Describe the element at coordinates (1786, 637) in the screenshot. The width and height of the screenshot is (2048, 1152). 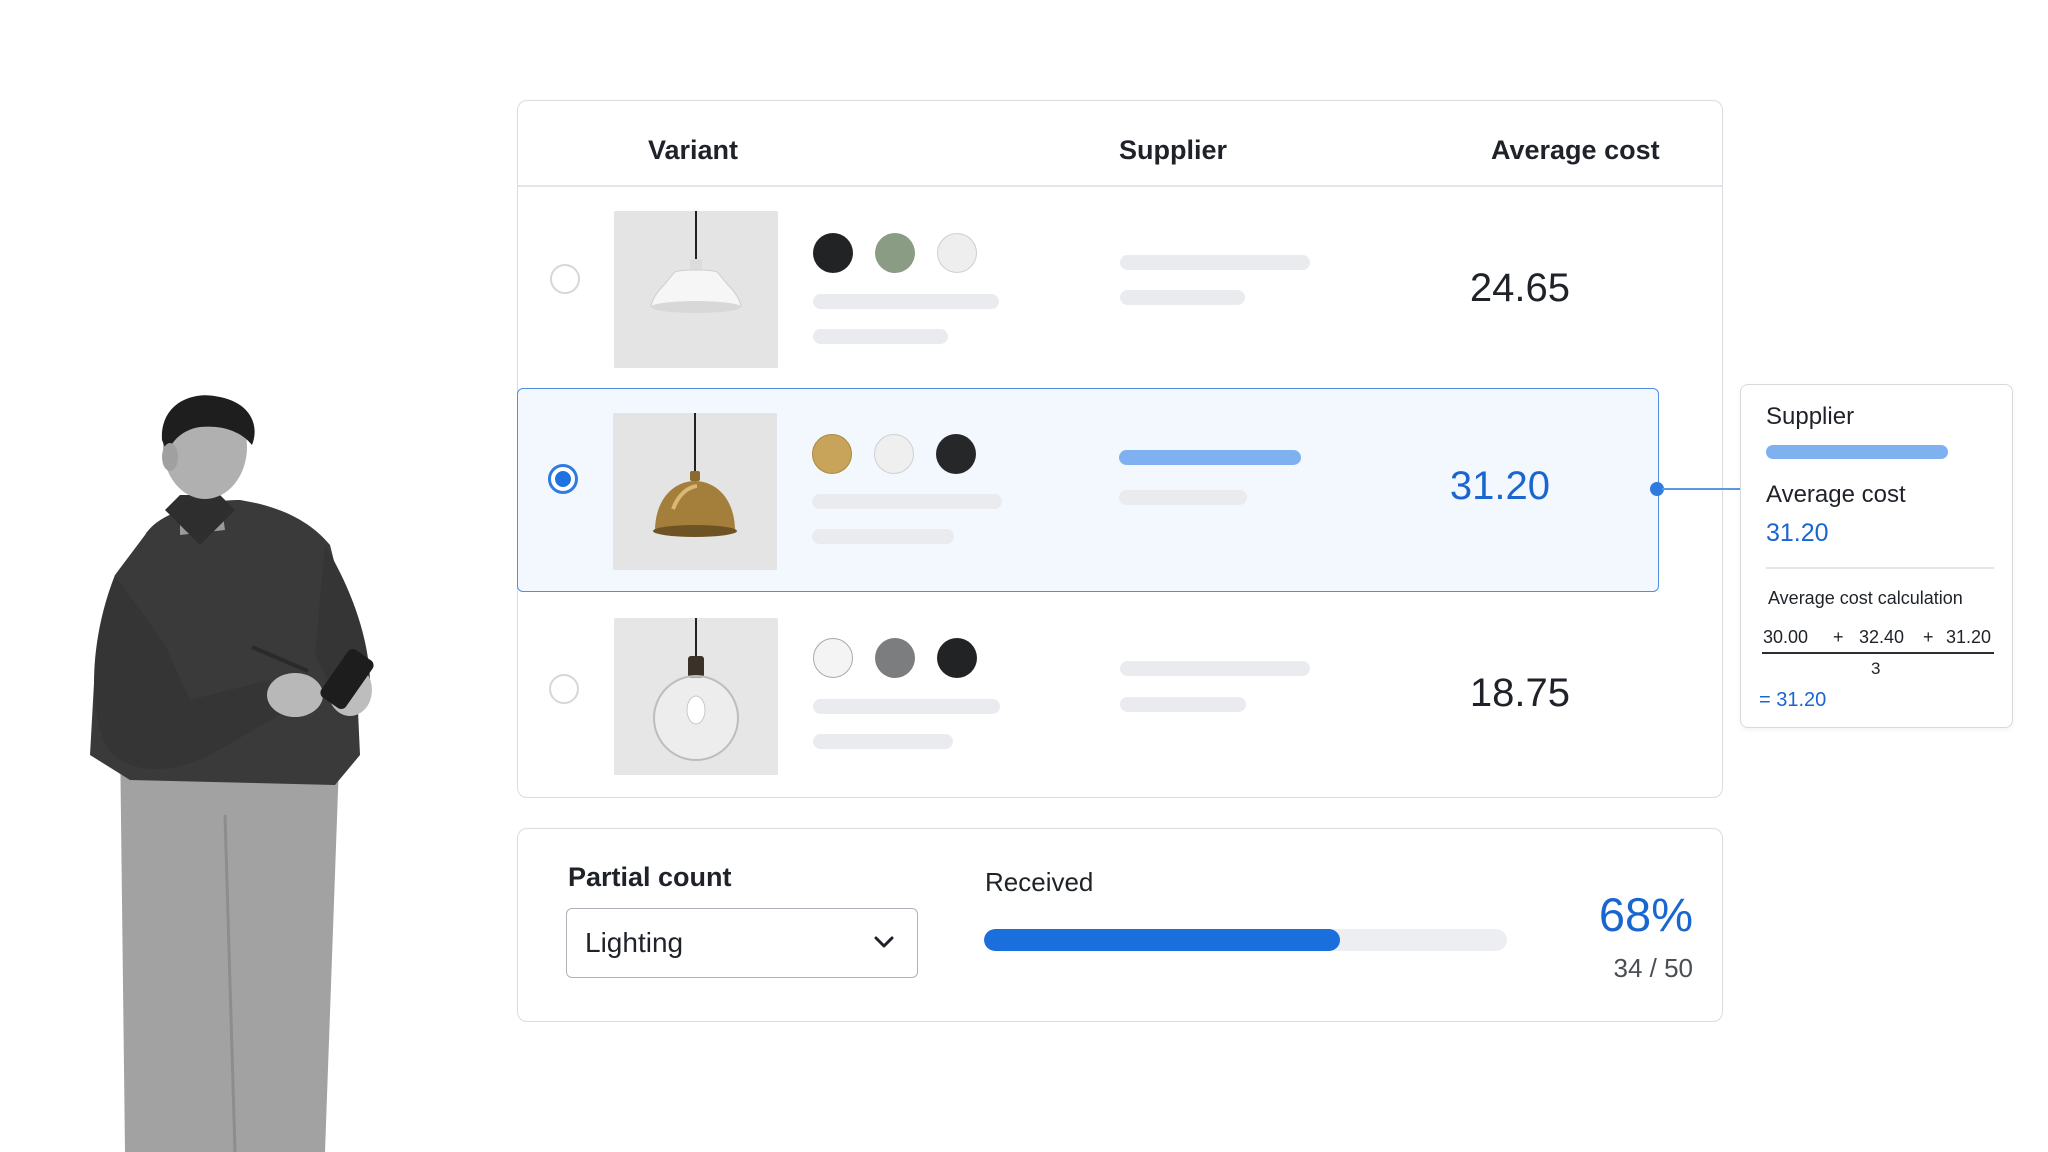
I see `operand: 30.00` at that location.